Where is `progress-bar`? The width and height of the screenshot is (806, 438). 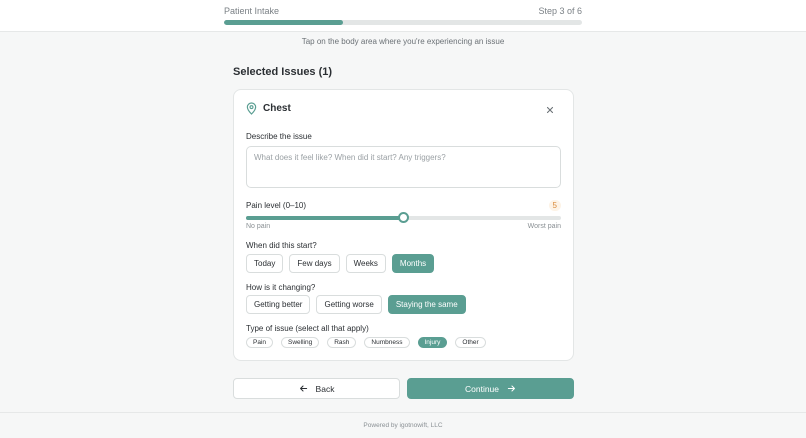
progress-bar is located at coordinates (403, 22).